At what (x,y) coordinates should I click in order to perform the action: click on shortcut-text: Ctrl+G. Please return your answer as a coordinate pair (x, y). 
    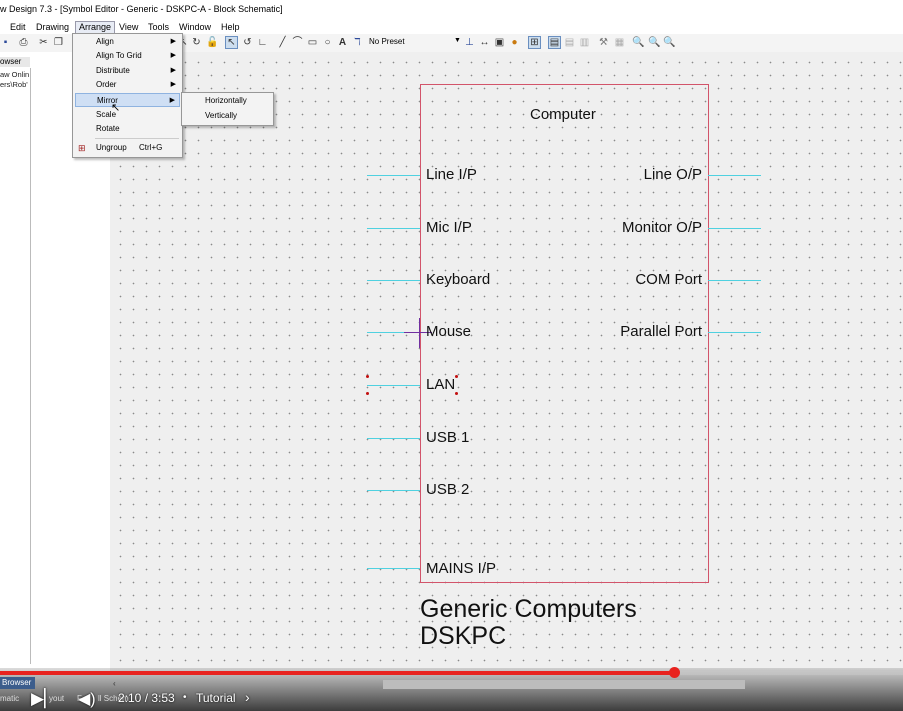
    Looking at the image, I should click on (151, 147).